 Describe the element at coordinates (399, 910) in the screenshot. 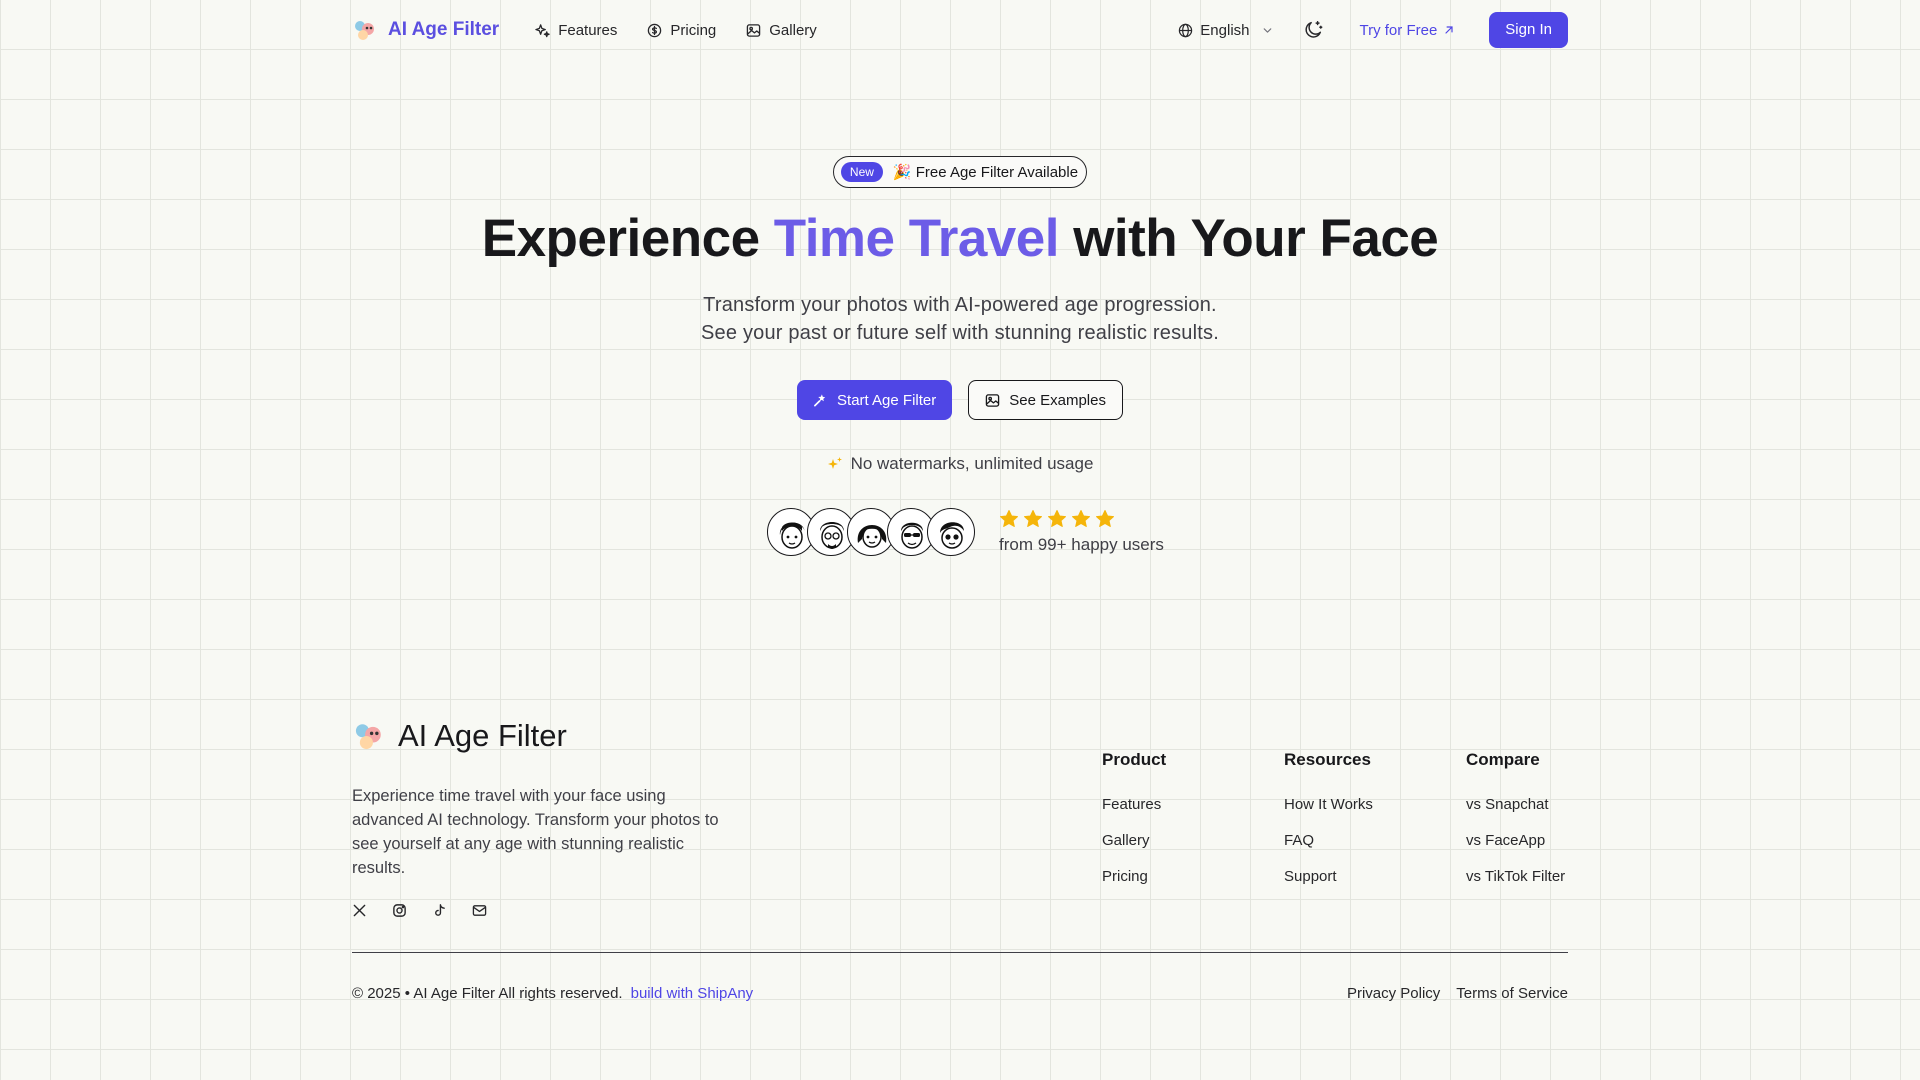

I see `instagram-icon` at that location.